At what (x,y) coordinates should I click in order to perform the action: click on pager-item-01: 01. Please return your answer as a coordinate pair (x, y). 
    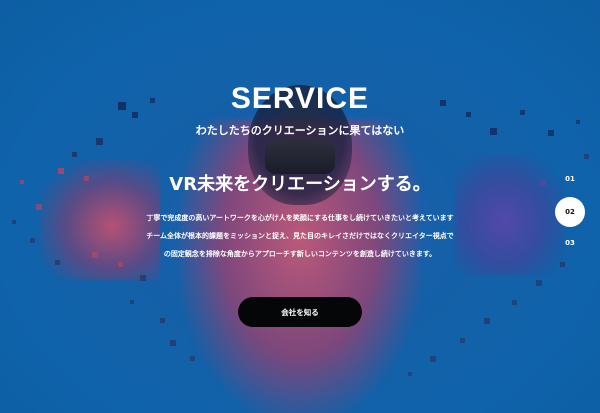
    Looking at the image, I should click on (570, 179).